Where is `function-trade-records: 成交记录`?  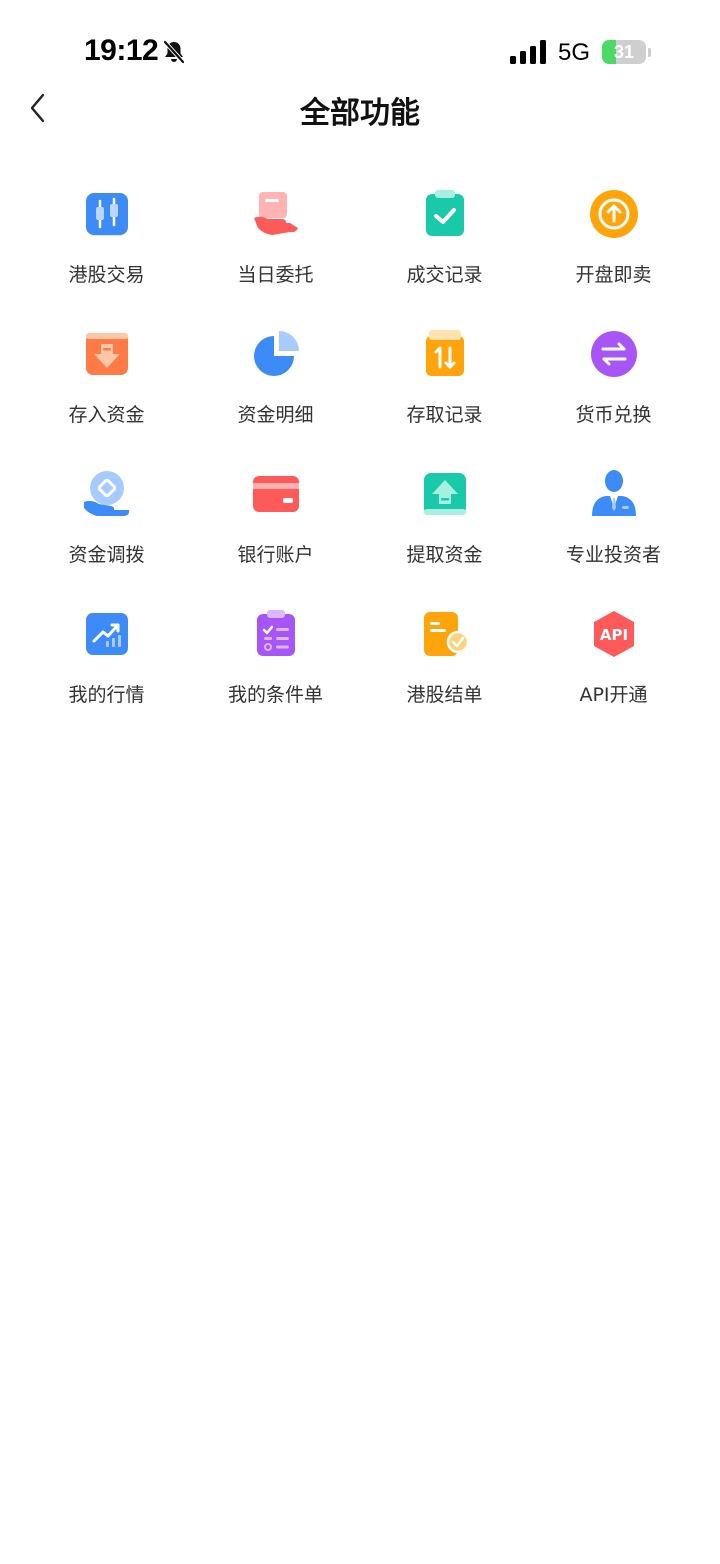
function-trade-records: 成交记录 is located at coordinates (444, 256).